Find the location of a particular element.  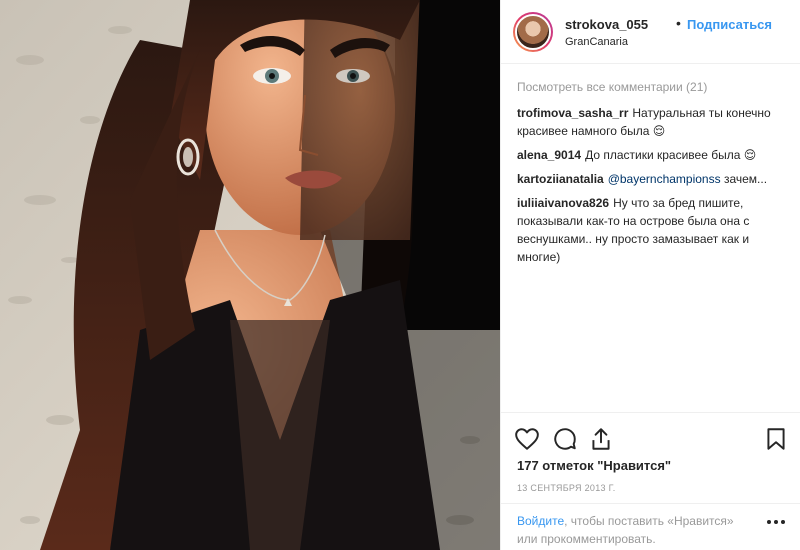

view-all-comments-link: Посмотреть все комментарии (21) is located at coordinates (652, 87).